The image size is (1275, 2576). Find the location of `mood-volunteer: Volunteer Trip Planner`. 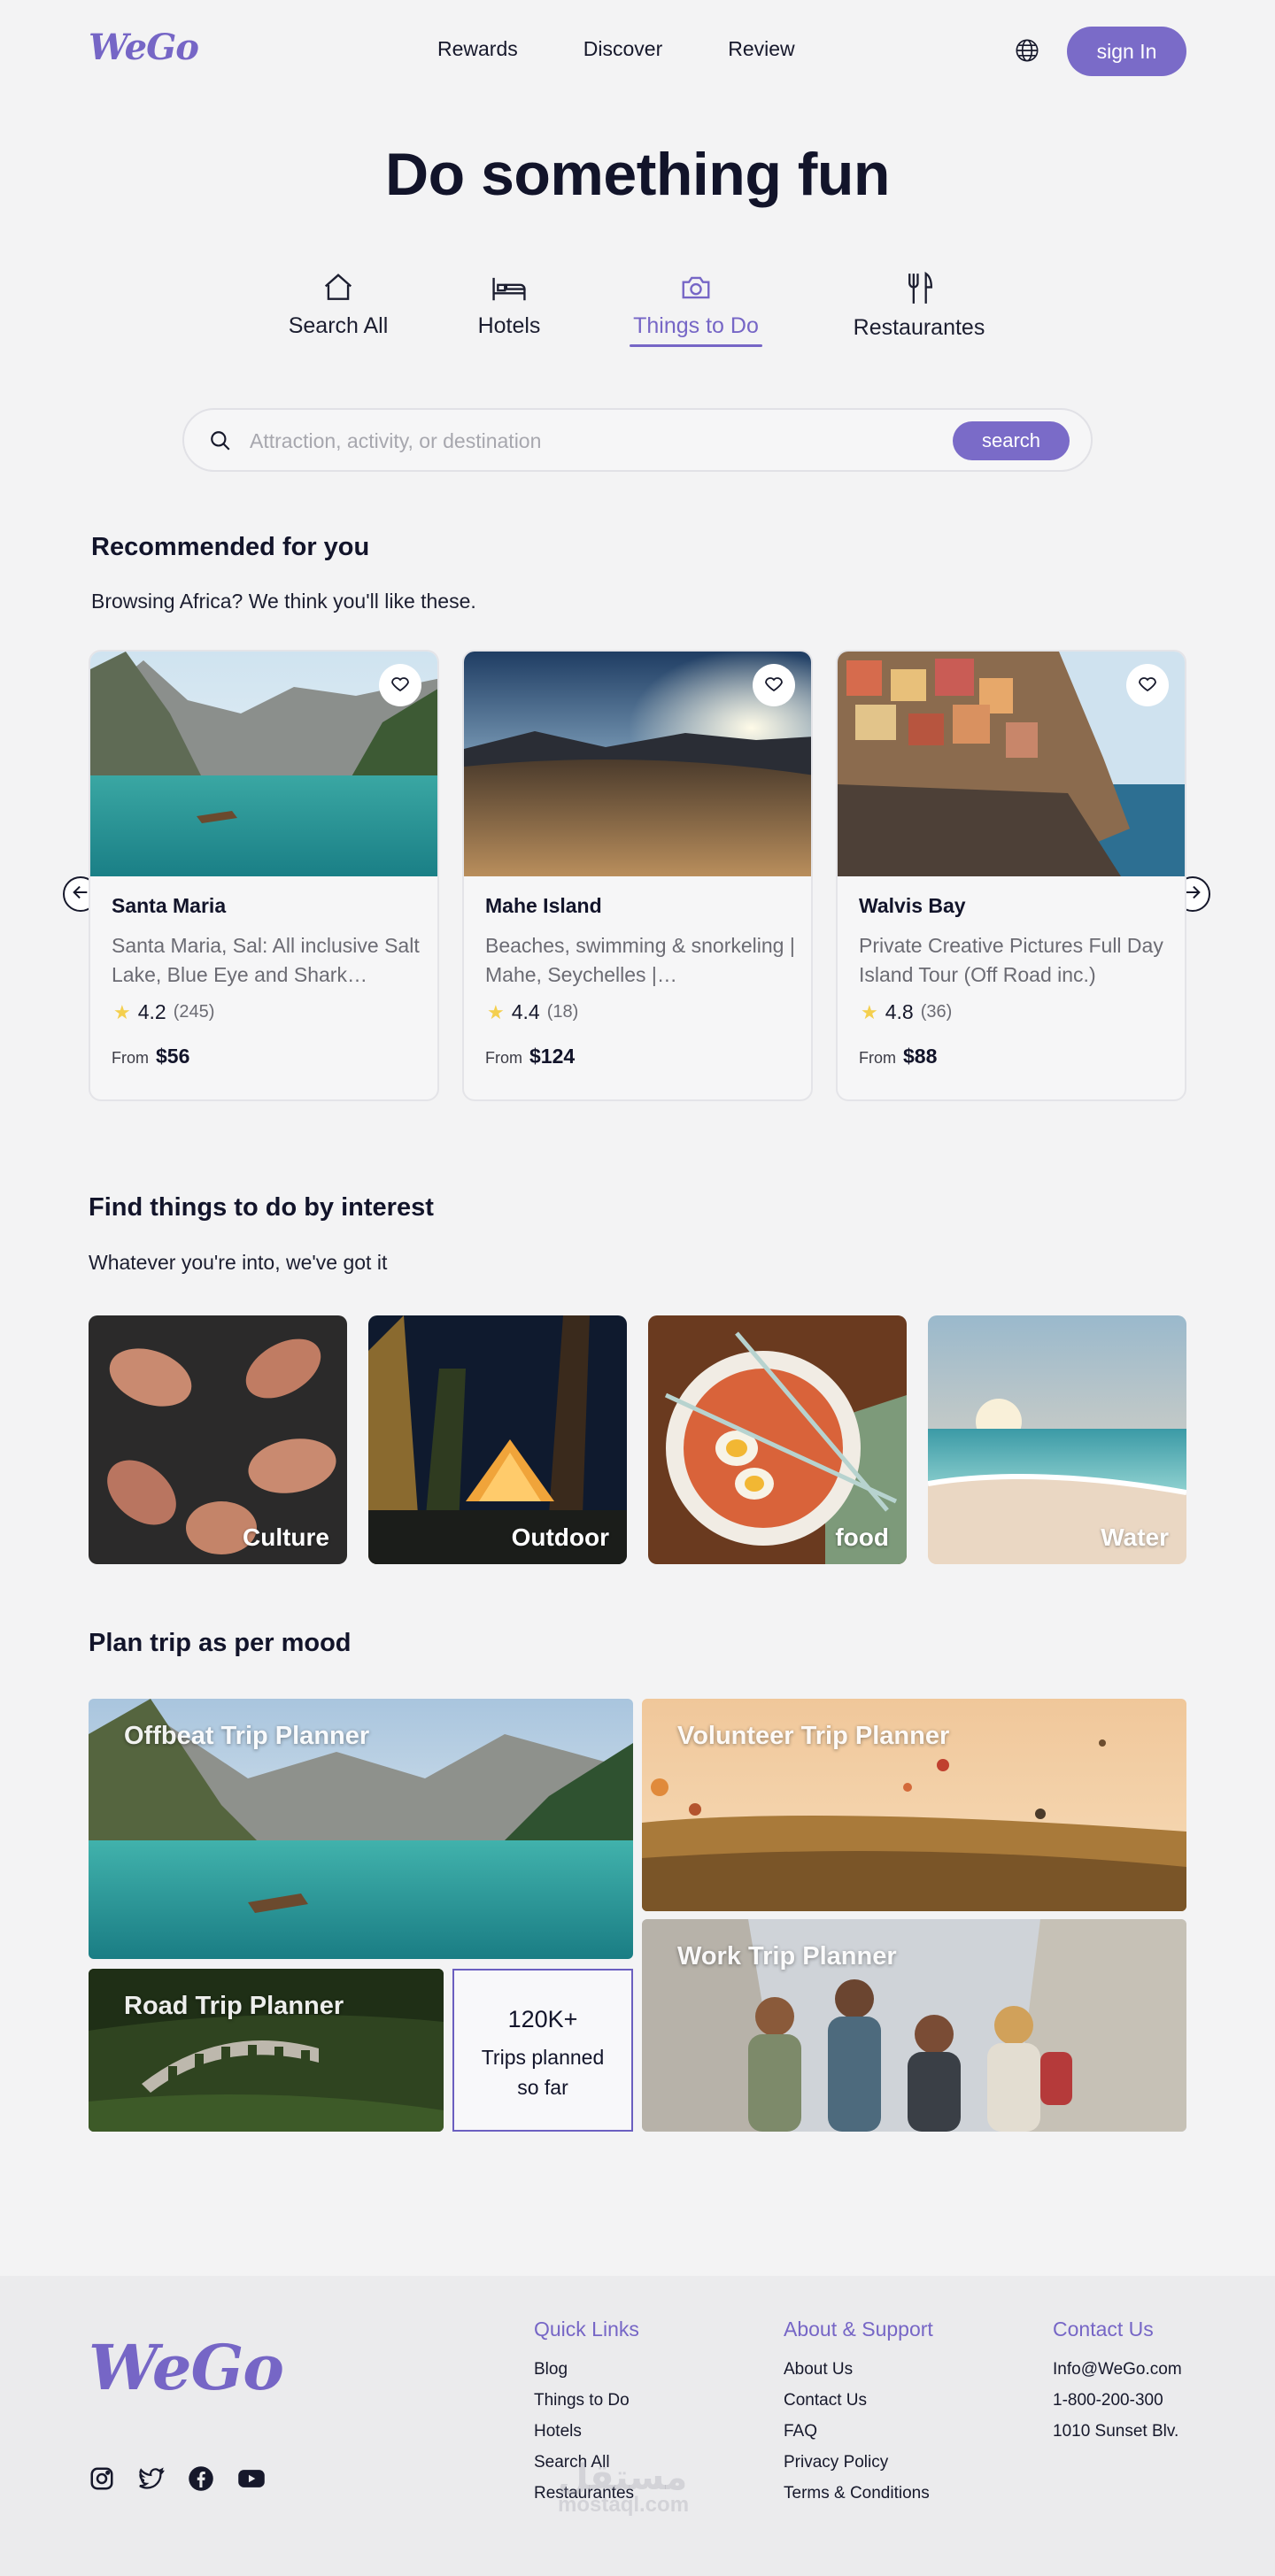

mood-volunteer: Volunteer Trip Planner is located at coordinates (914, 1805).